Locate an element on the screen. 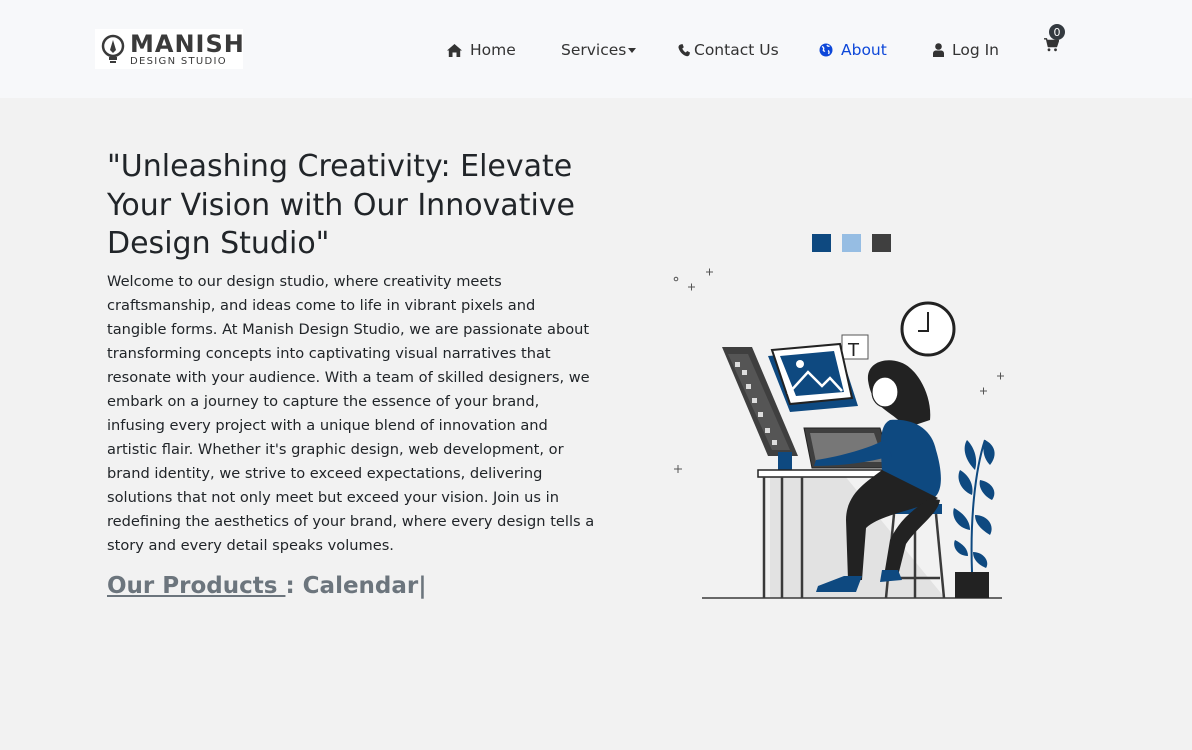 The image size is (1192, 750). nav-services-dropdown: Services is located at coordinates (599, 50).